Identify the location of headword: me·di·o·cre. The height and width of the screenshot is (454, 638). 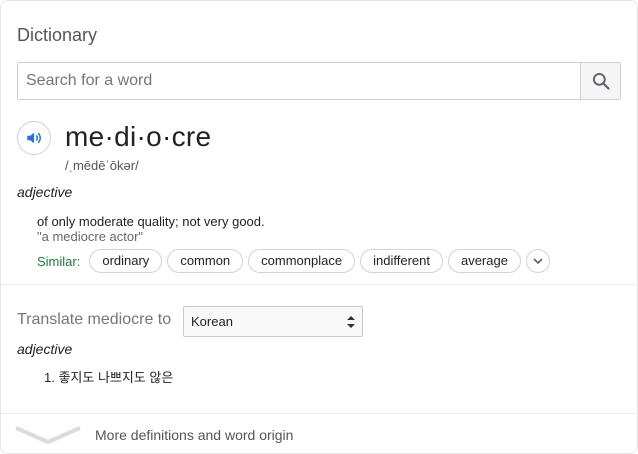
(138, 136).